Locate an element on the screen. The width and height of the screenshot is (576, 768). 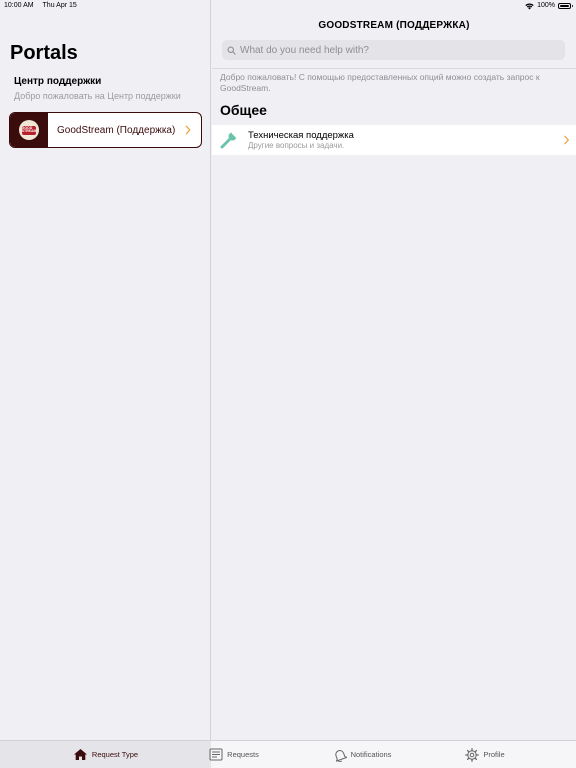
portal-label: GoodStream (Поддержка) is located at coordinates (116, 130).